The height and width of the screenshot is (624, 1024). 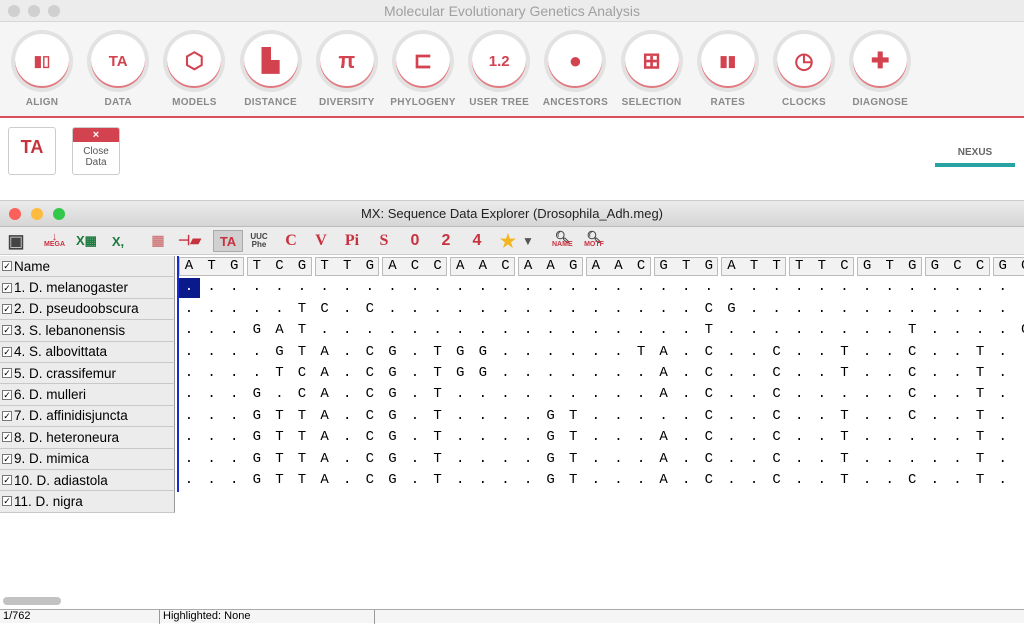 I want to click on chevron-down-icon: ▼, so click(x=528, y=241).